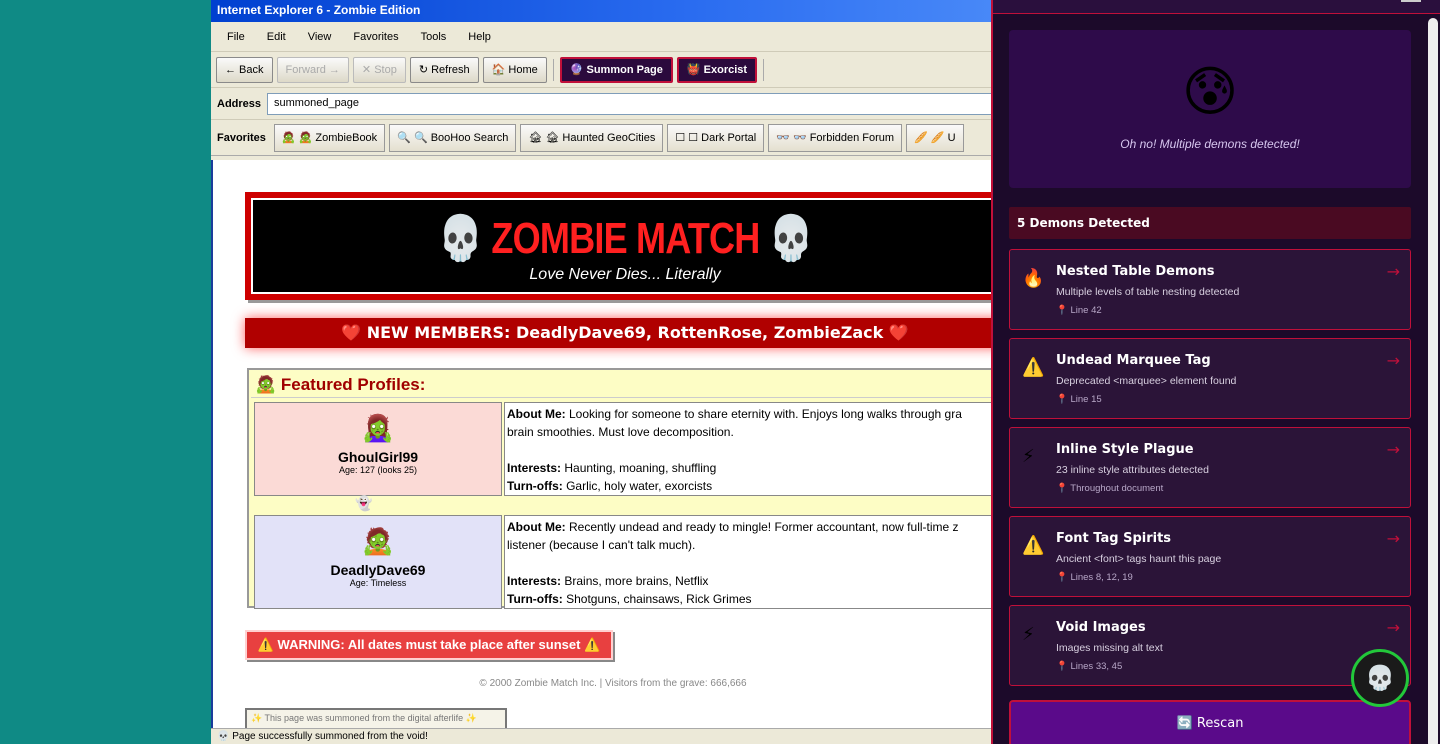 This screenshot has height=744, width=1440. What do you see at coordinates (378, 570) in the screenshot?
I see `profile-name: DeadlyDave69` at bounding box center [378, 570].